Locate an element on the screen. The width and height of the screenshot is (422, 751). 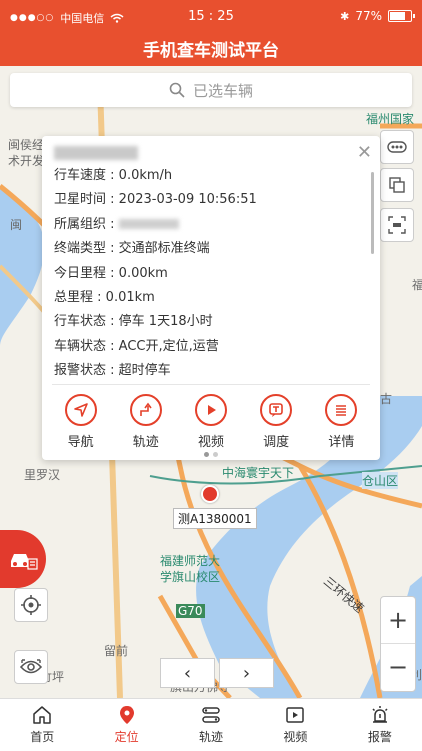
map-label: 福建师范大 is located at coordinates (190, 561).